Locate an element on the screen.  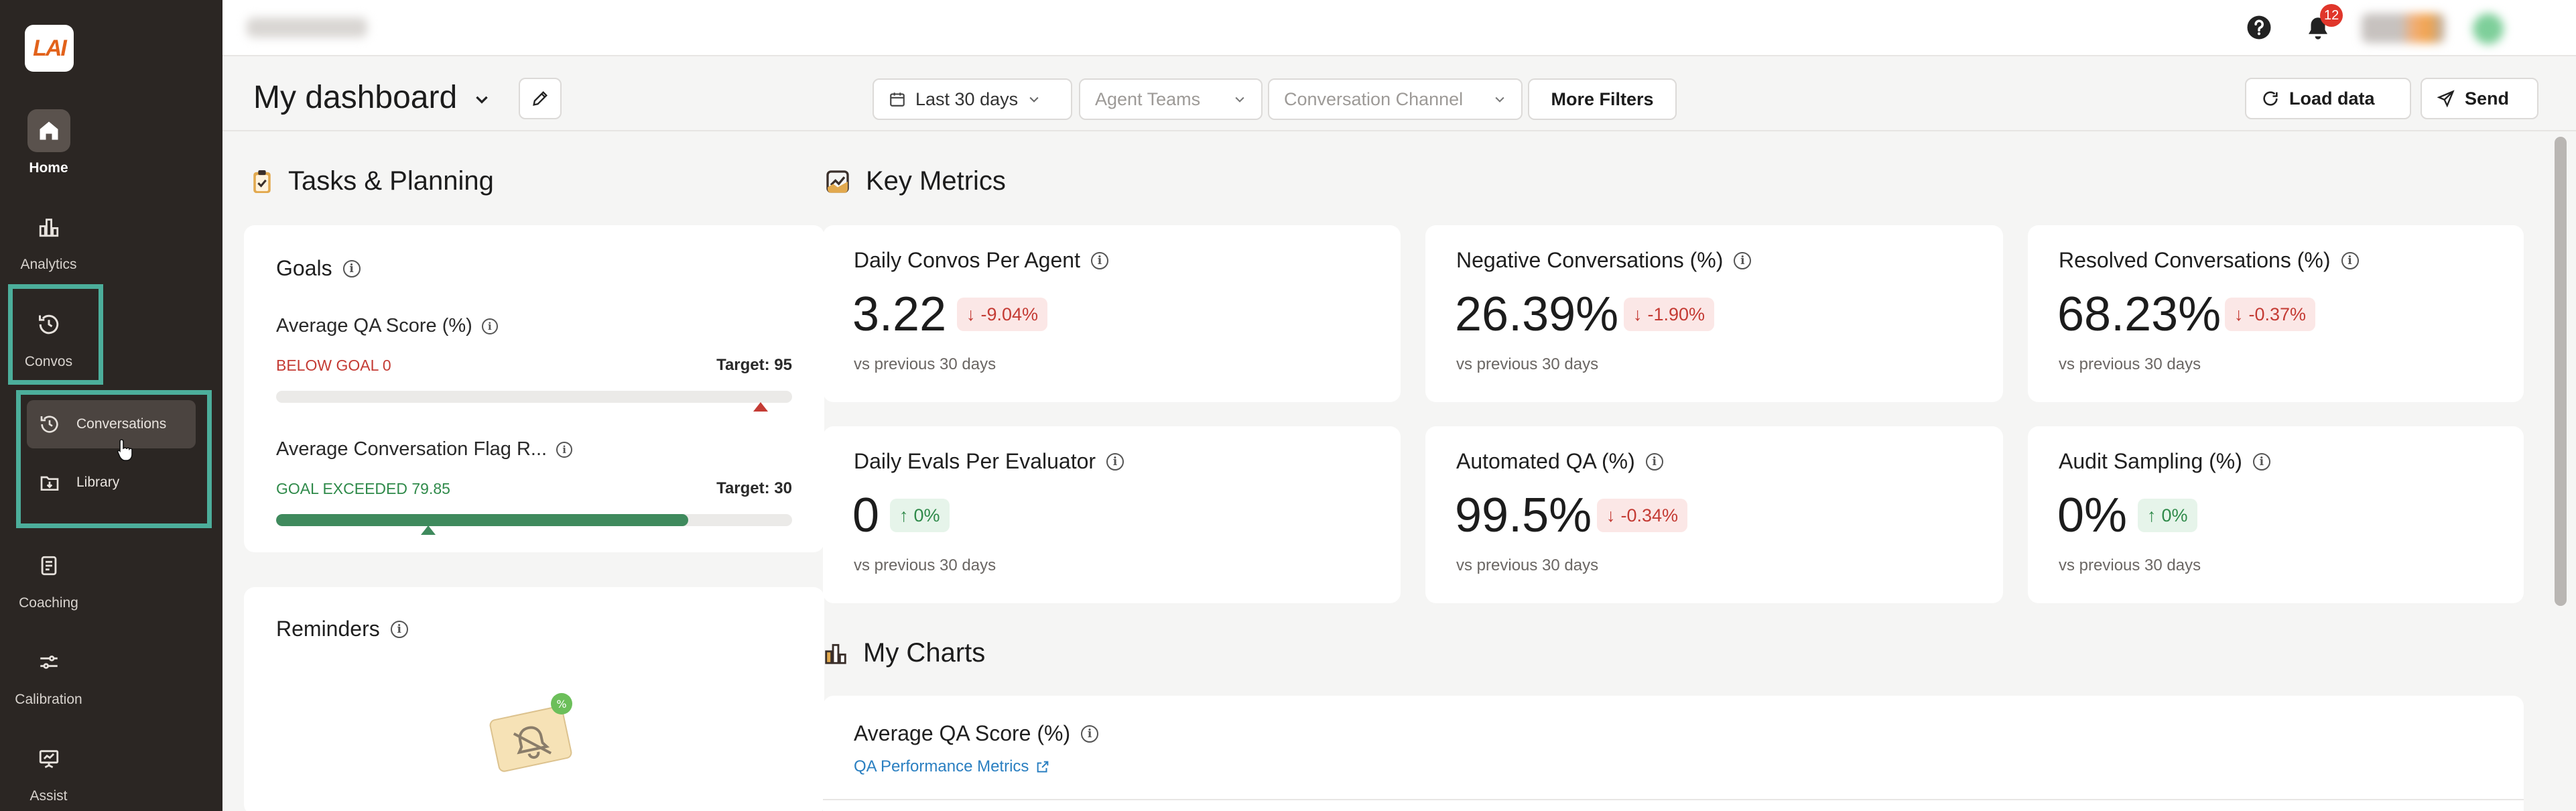
submenu-library: Library is located at coordinates (111, 482).